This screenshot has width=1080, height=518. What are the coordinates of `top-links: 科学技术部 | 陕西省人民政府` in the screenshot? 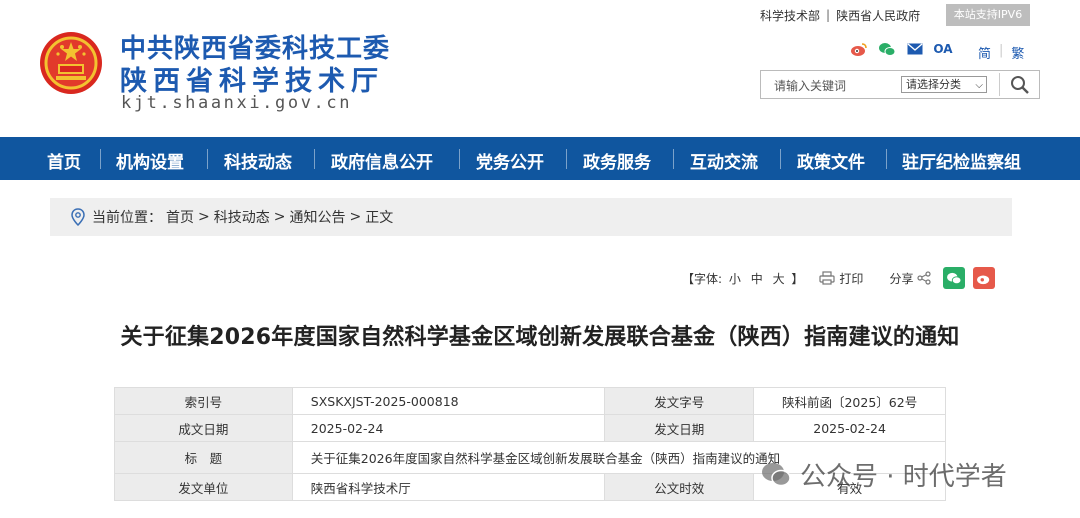 It's located at (840, 15).